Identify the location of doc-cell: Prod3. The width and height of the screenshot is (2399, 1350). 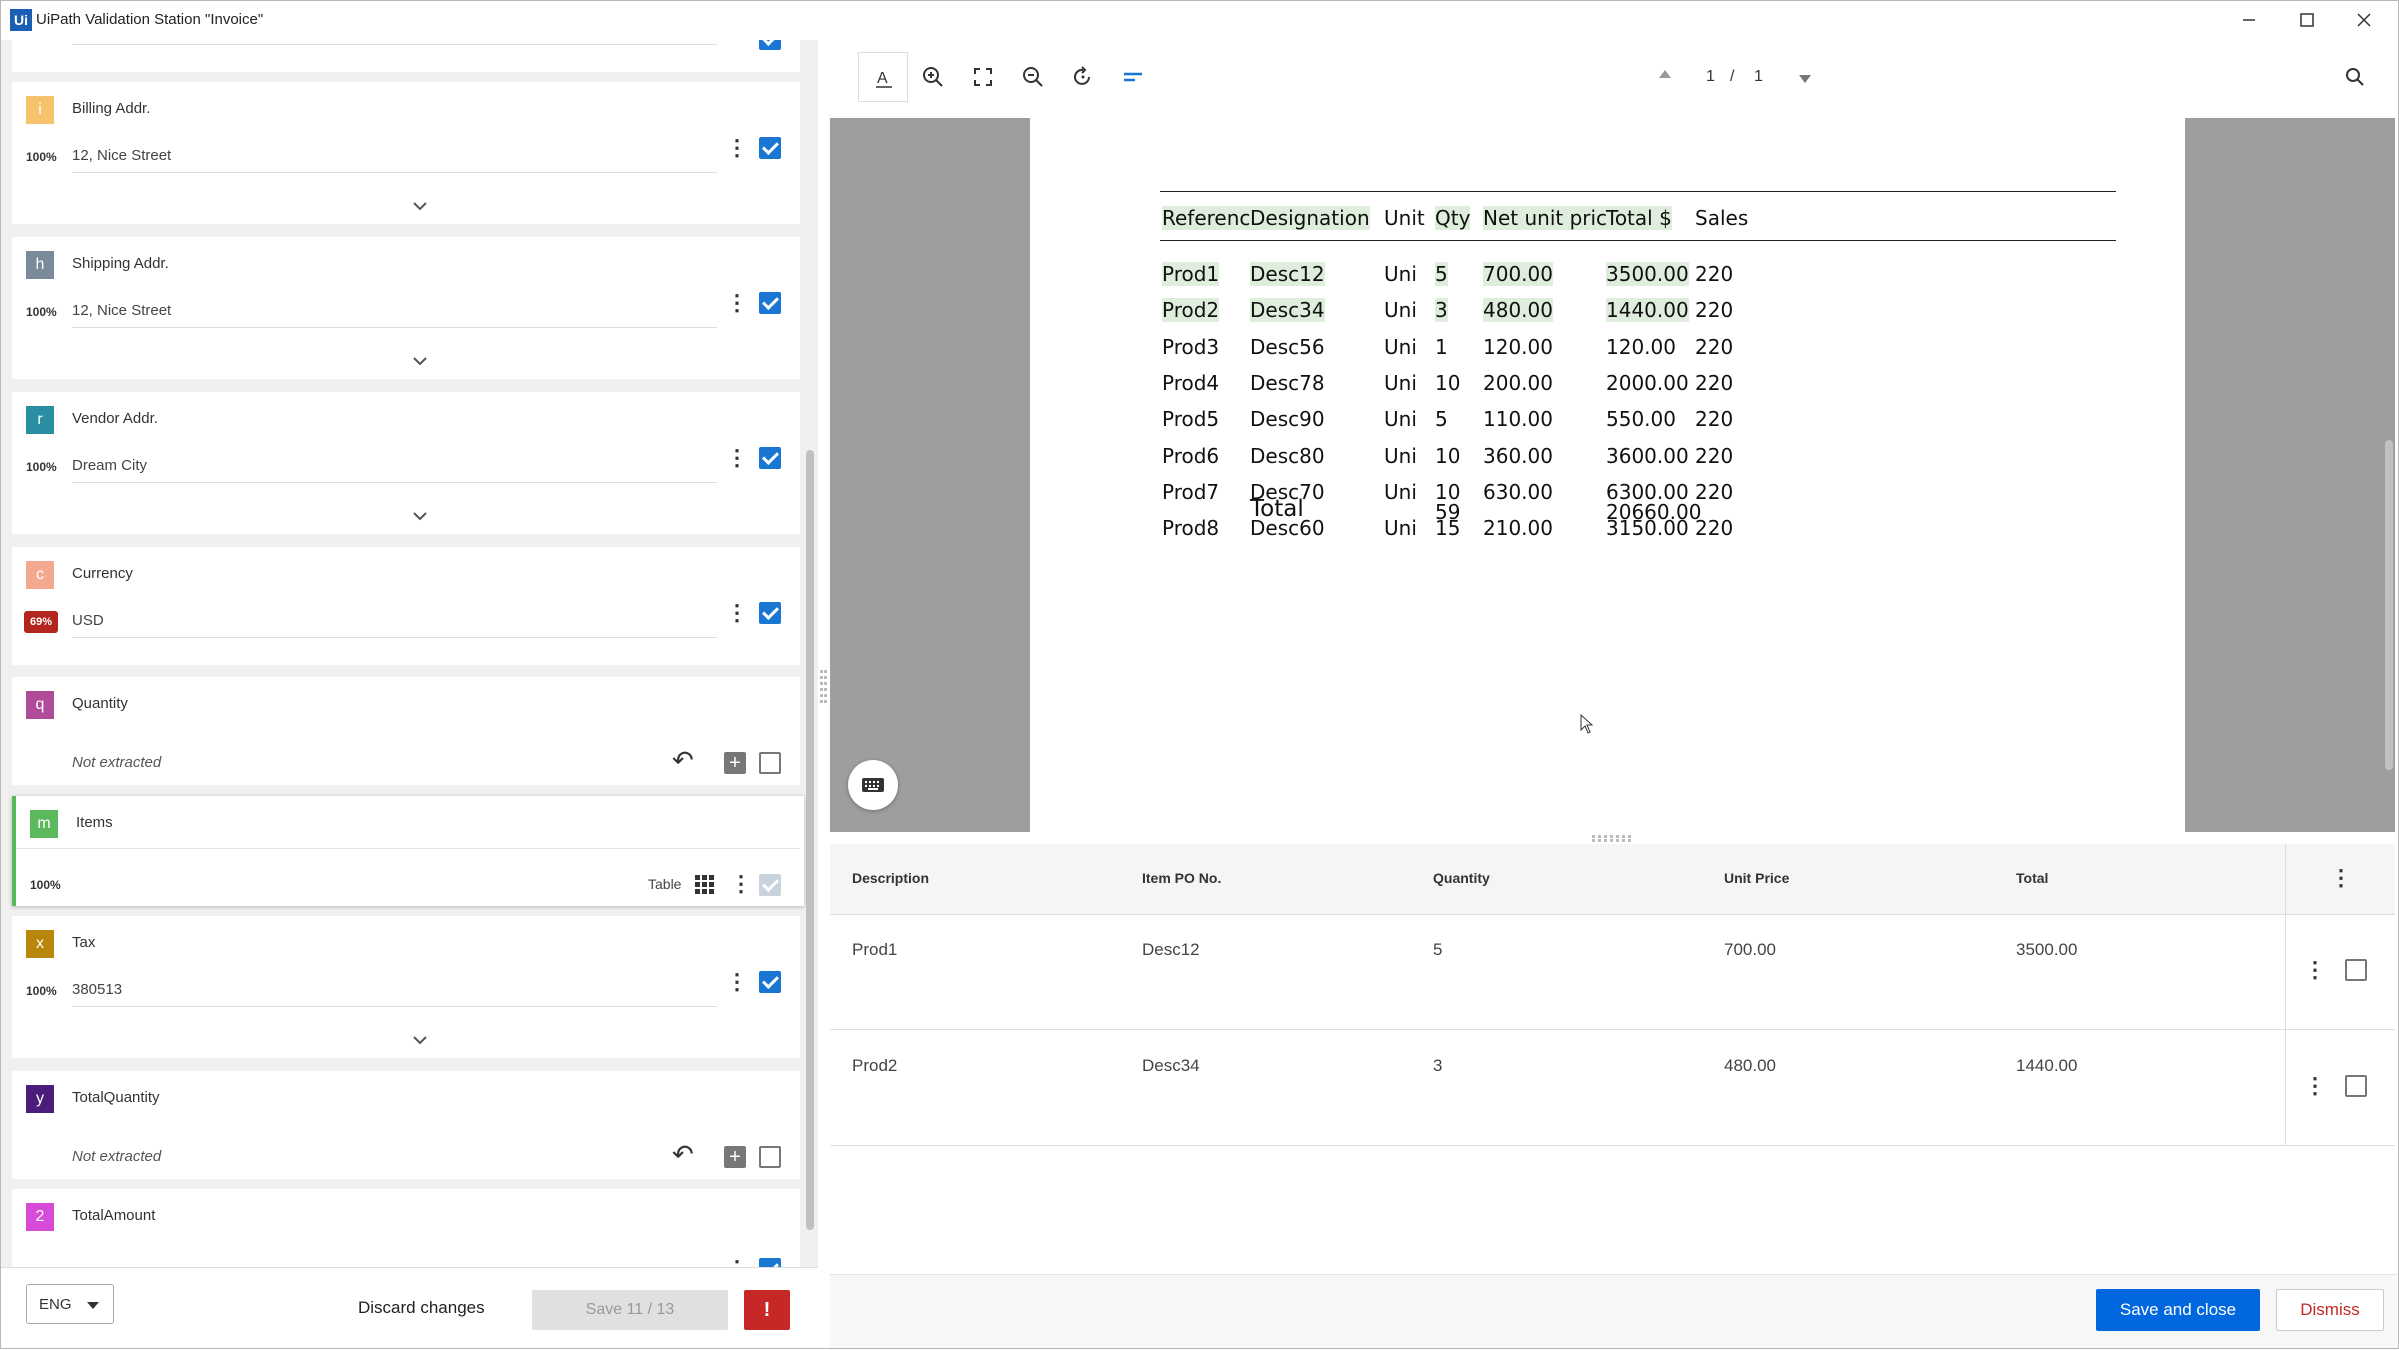
(1190, 347).